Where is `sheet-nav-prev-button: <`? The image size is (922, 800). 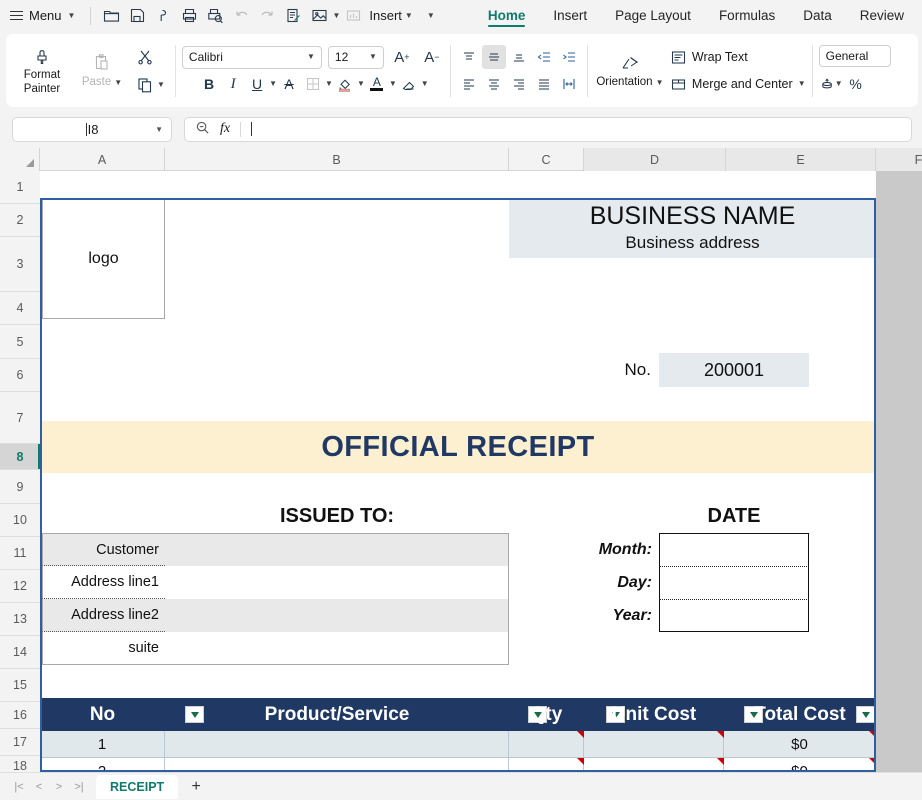 sheet-nav-prev-button: < is located at coordinates (39, 787).